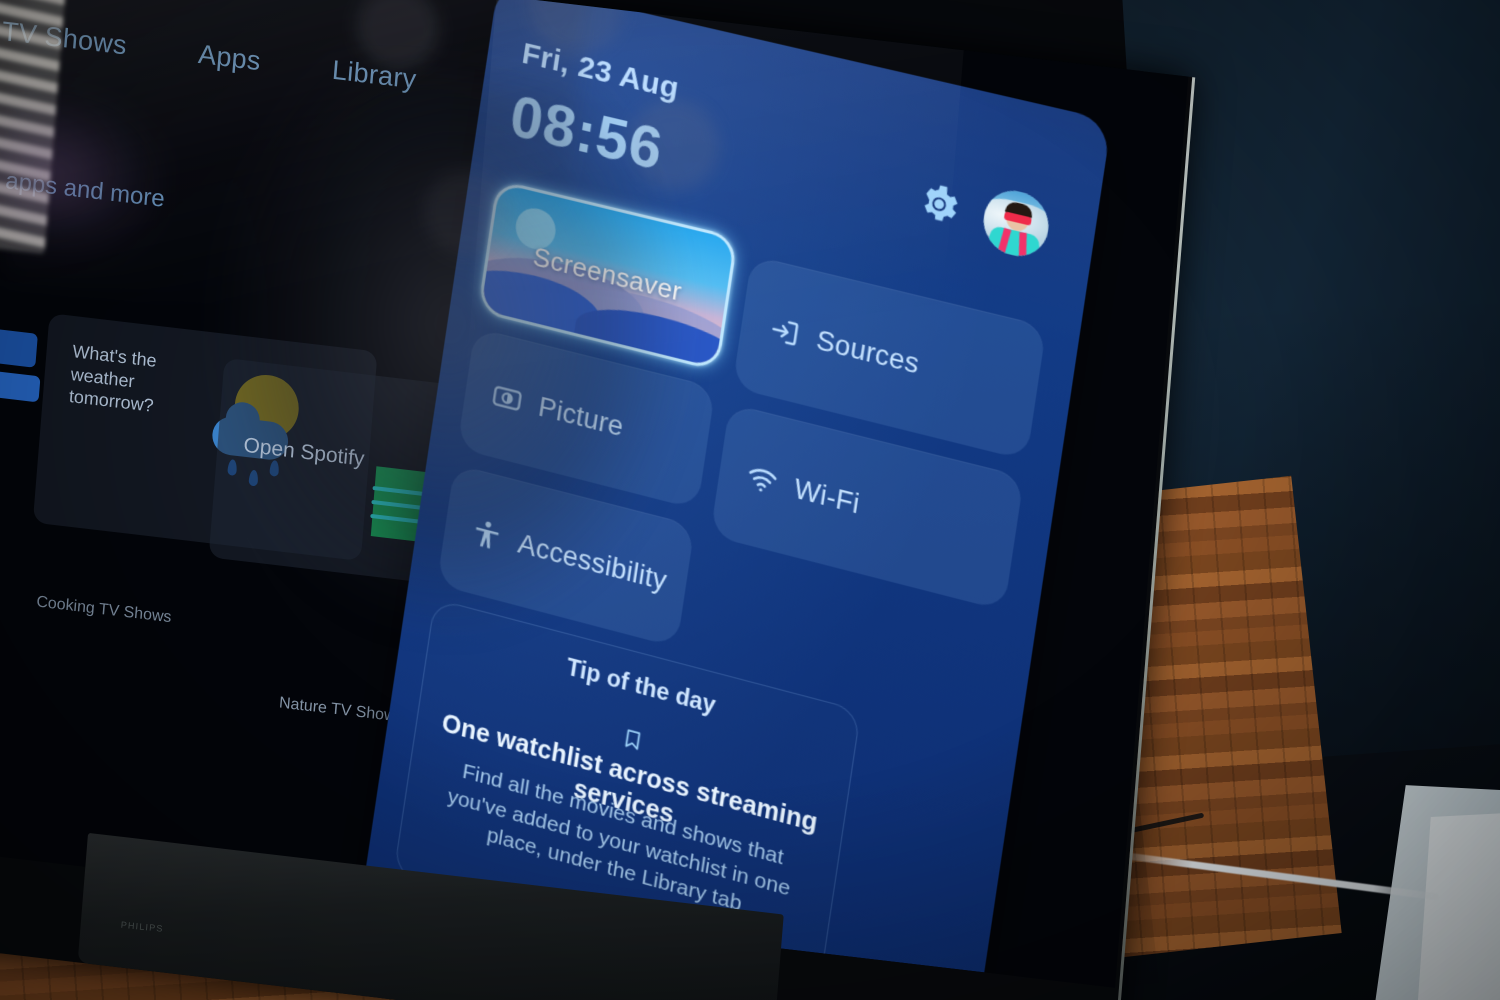 This screenshot has height=1000, width=1500. Describe the element at coordinates (633, 740) in the screenshot. I see `bookmark-icon` at that location.